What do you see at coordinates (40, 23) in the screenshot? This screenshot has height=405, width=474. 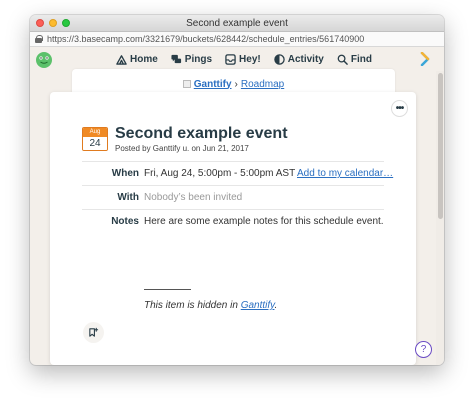 I see `close-window-button` at bounding box center [40, 23].